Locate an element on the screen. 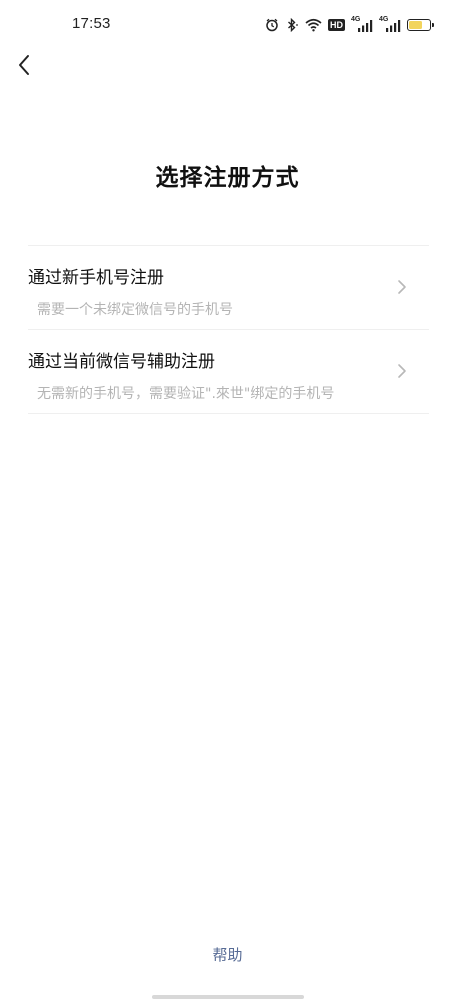 Image resolution: width=455 pixels, height=1000 pixels. wifi-icon is located at coordinates (313, 25).